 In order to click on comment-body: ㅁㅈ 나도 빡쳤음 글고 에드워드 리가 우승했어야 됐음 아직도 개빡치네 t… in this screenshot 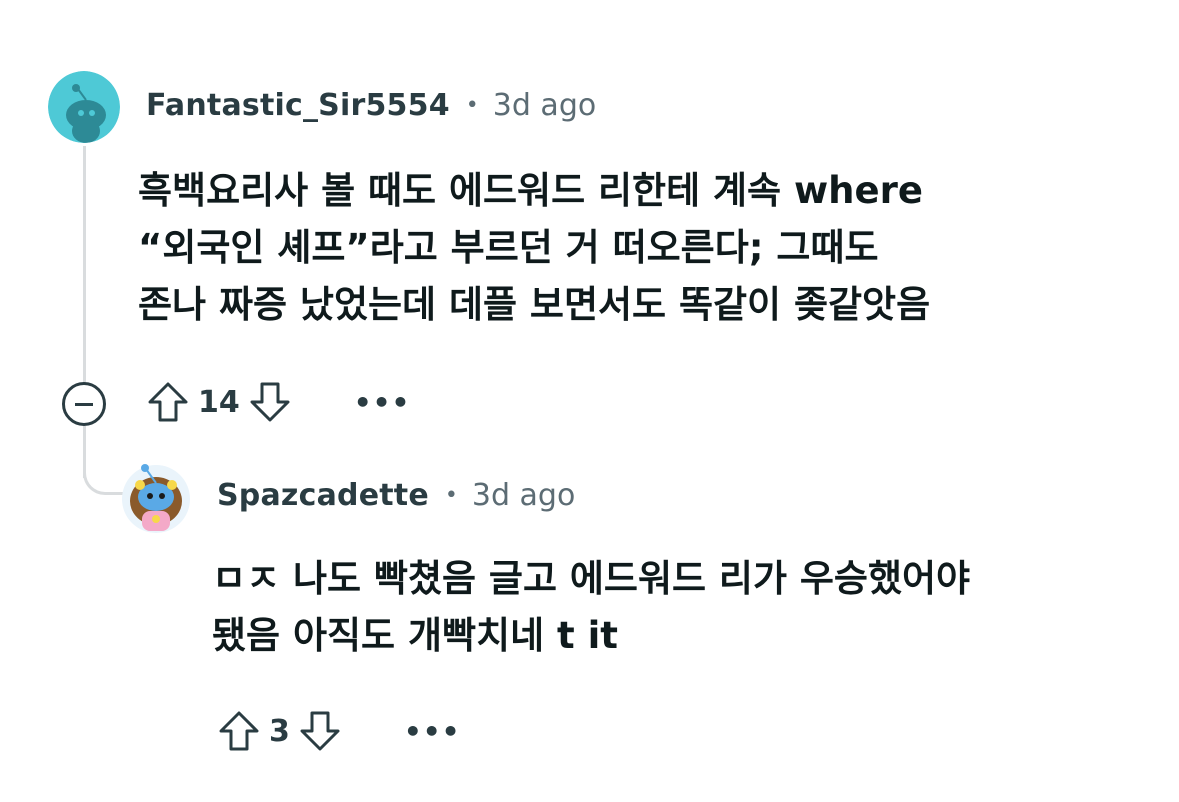, I will do `click(591, 607)`.